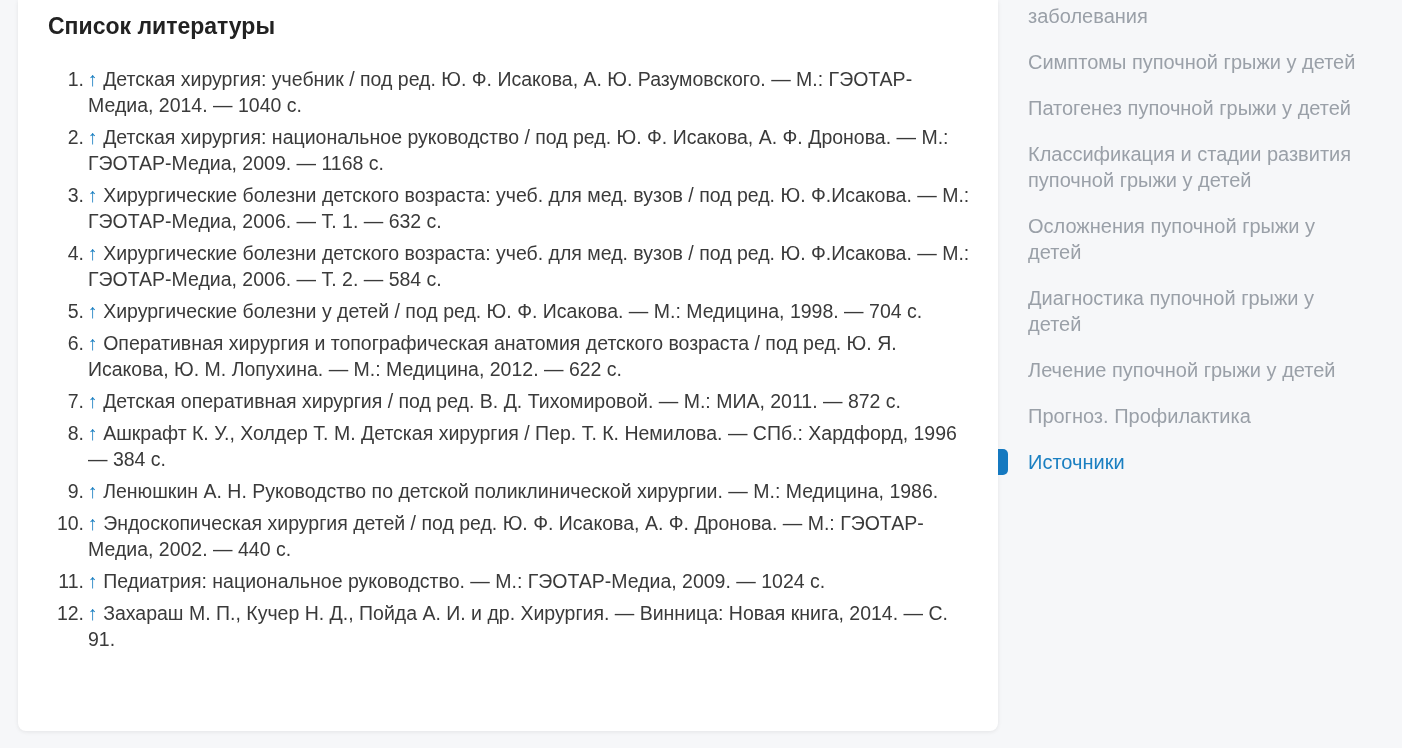  What do you see at coordinates (493, 356) in the screenshot?
I see `reference-text: ↑ Оперативная хирургия и топографическая анатомия детского возраста / под ред. Ю. Я. Исакова, Ю. М. Лопухина. — М.: Медицина, 2012. — 622 с.` at bounding box center [493, 356].